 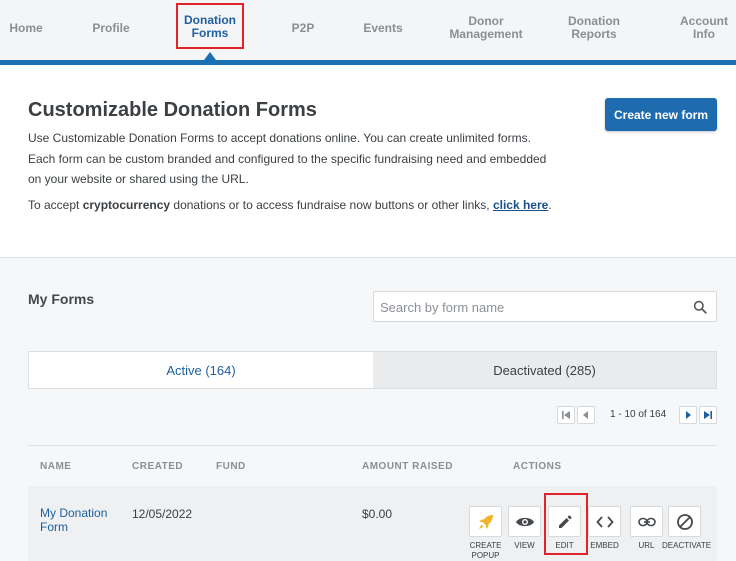 I want to click on nav-highlight-box, so click(x=210, y=26).